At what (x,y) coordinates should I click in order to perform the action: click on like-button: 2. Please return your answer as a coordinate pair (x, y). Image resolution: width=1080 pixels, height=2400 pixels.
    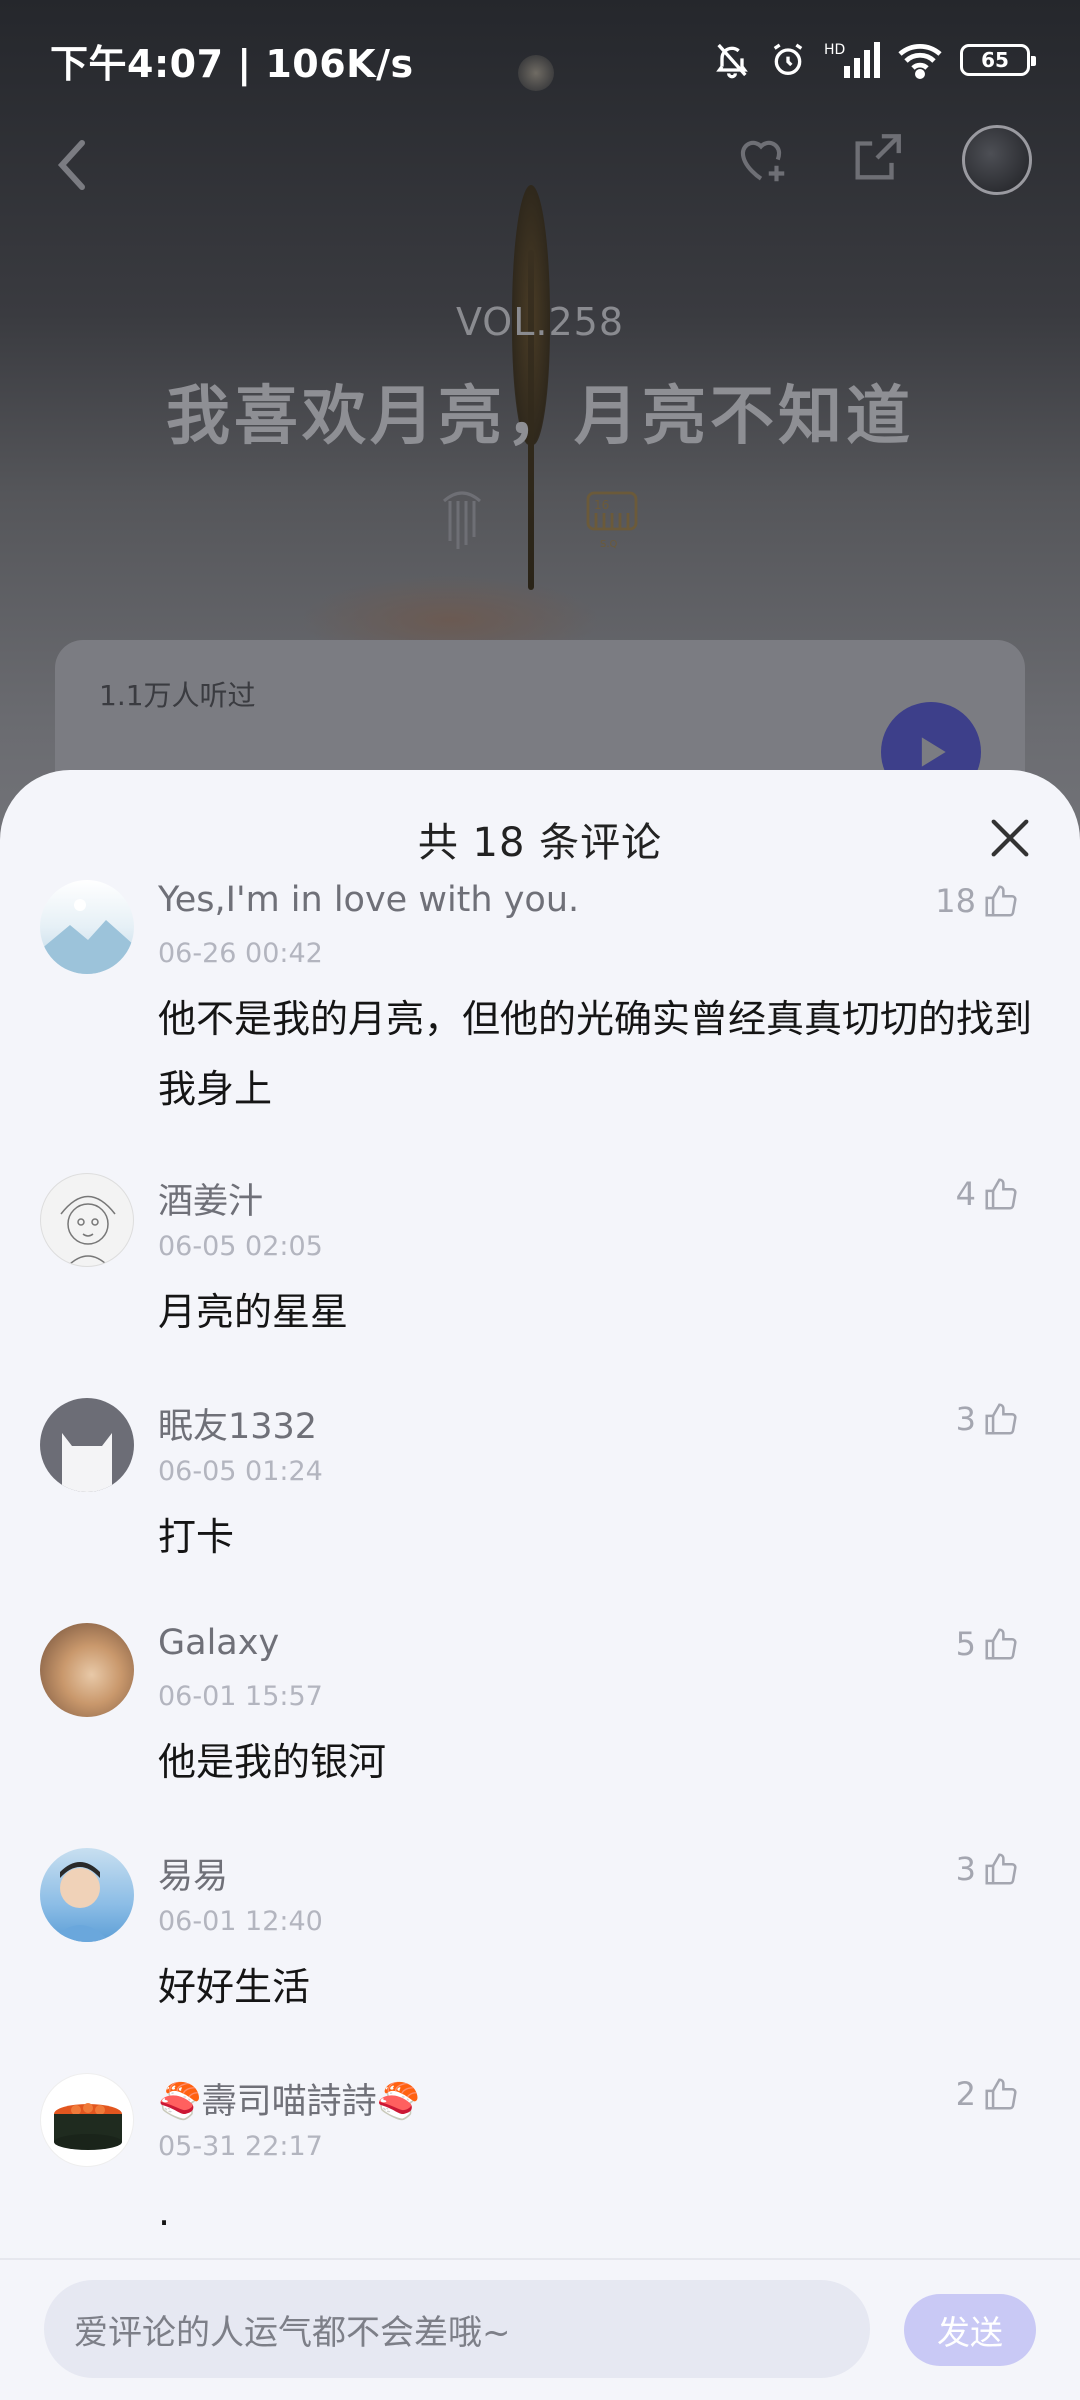
    Looking at the image, I should click on (988, 2094).